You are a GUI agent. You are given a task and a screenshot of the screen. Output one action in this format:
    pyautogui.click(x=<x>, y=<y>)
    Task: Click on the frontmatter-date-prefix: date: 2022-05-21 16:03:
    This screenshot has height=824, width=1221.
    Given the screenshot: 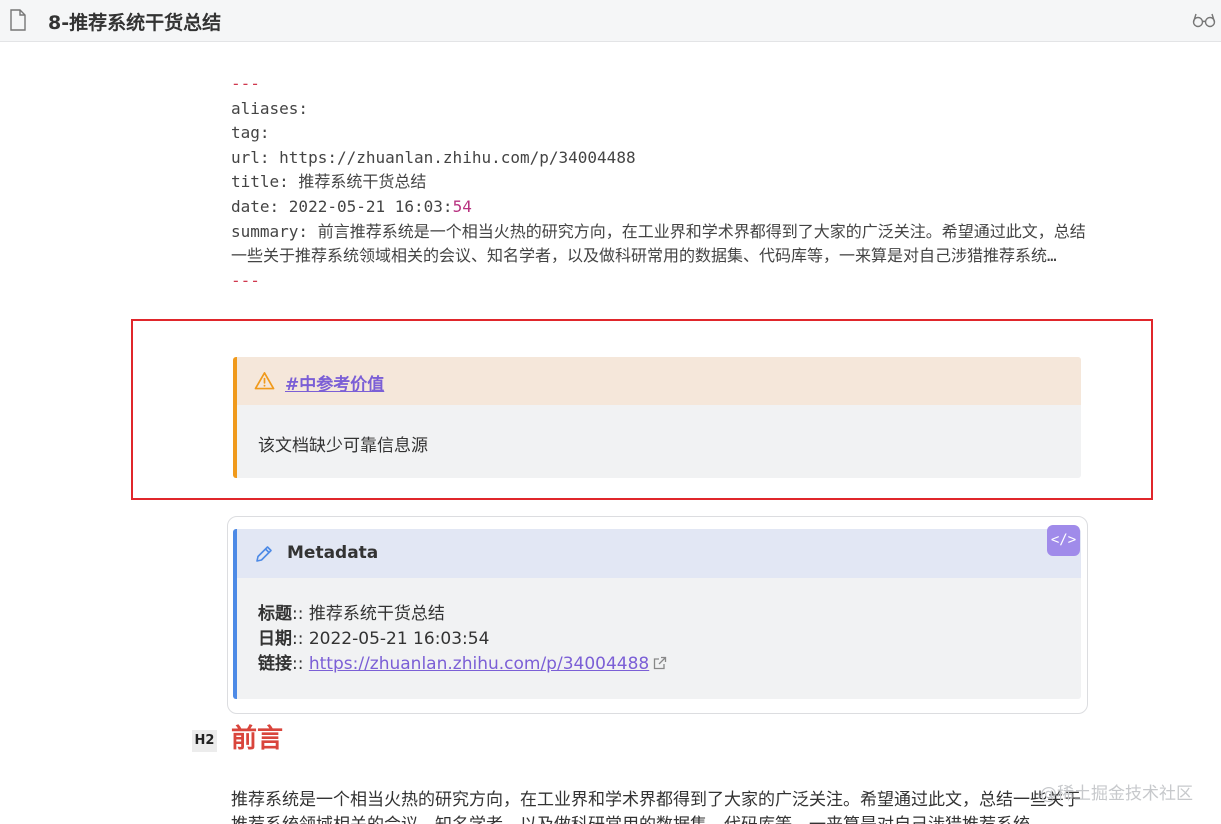 What is the action you would take?
    pyautogui.click(x=342, y=206)
    